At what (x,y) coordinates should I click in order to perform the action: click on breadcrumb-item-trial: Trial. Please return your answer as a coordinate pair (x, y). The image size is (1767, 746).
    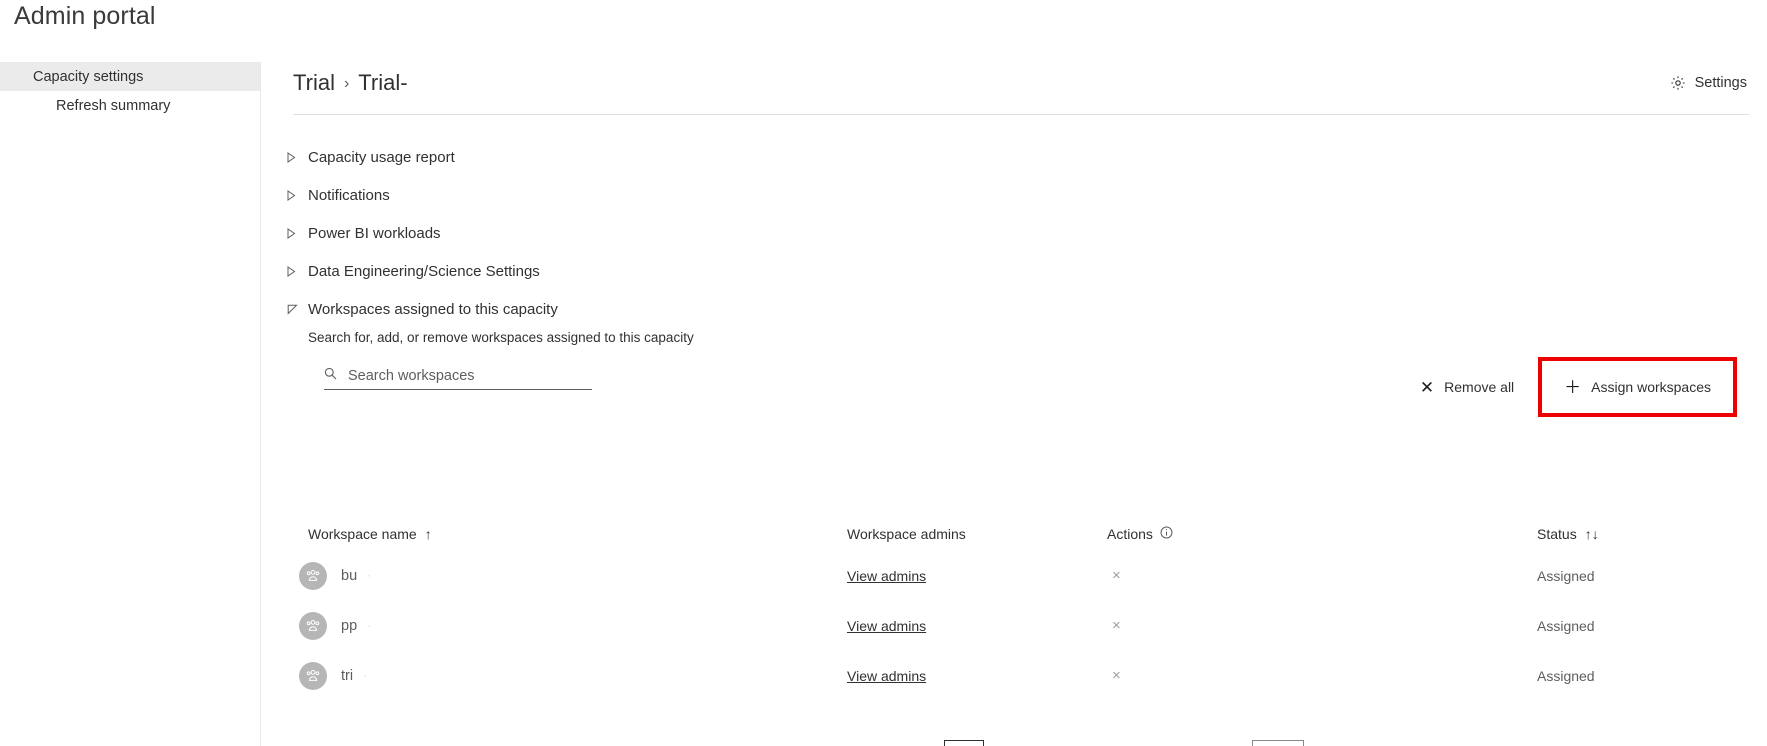
    Looking at the image, I should click on (314, 83).